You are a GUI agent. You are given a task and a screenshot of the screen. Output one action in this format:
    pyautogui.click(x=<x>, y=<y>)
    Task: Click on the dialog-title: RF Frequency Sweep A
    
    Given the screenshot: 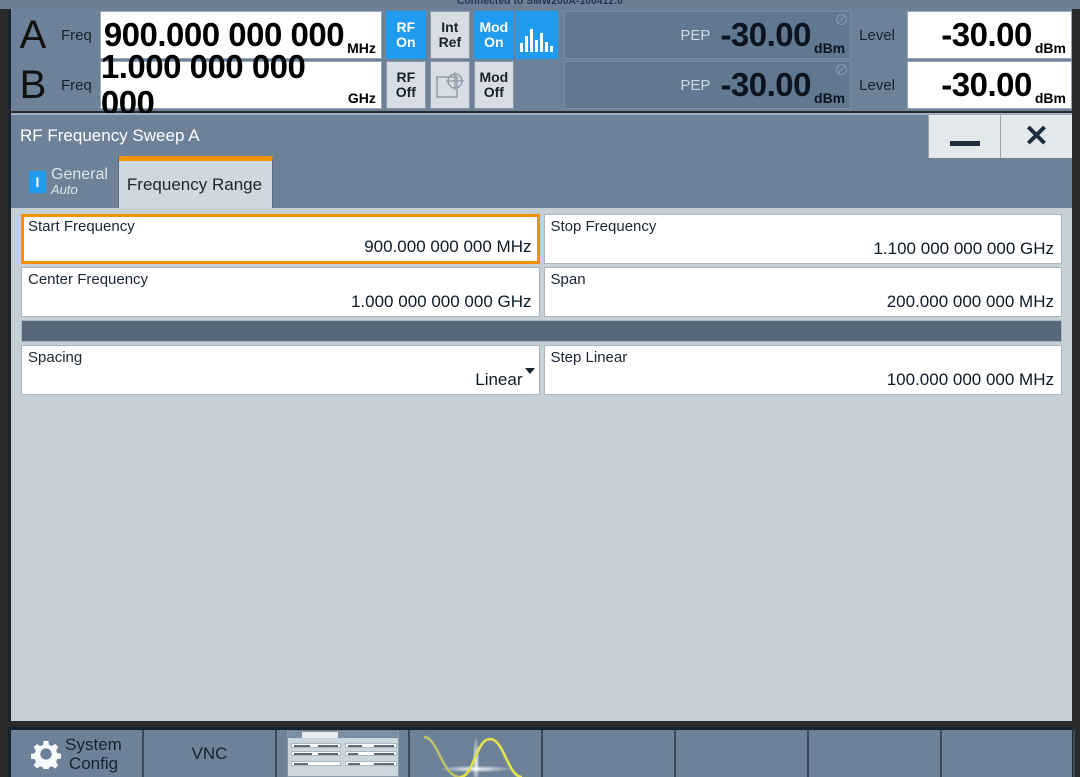 What is the action you would take?
    pyautogui.click(x=110, y=135)
    